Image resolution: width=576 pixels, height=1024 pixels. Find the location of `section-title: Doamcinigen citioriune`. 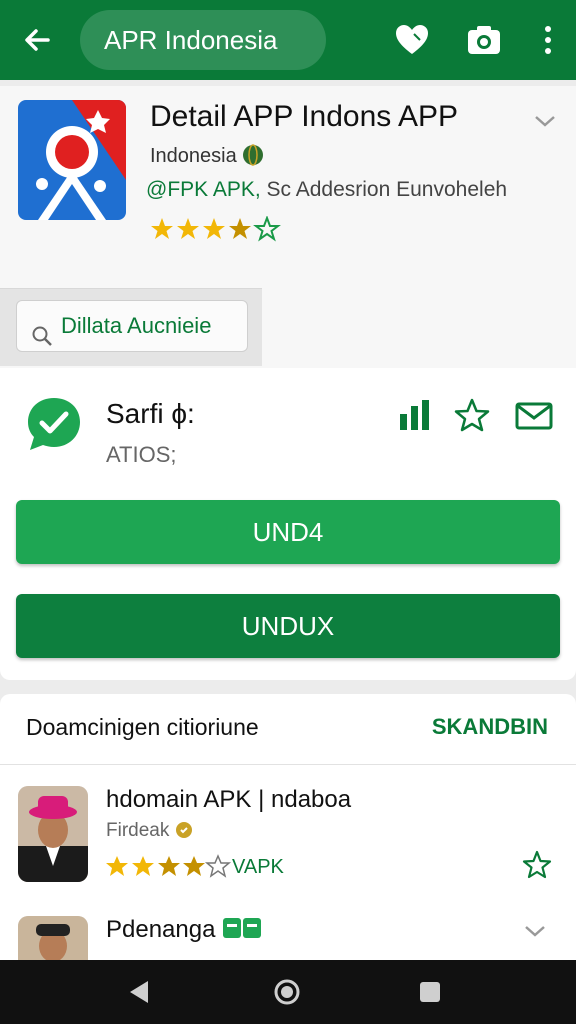

section-title: Doamcinigen citioriune is located at coordinates (142, 727).